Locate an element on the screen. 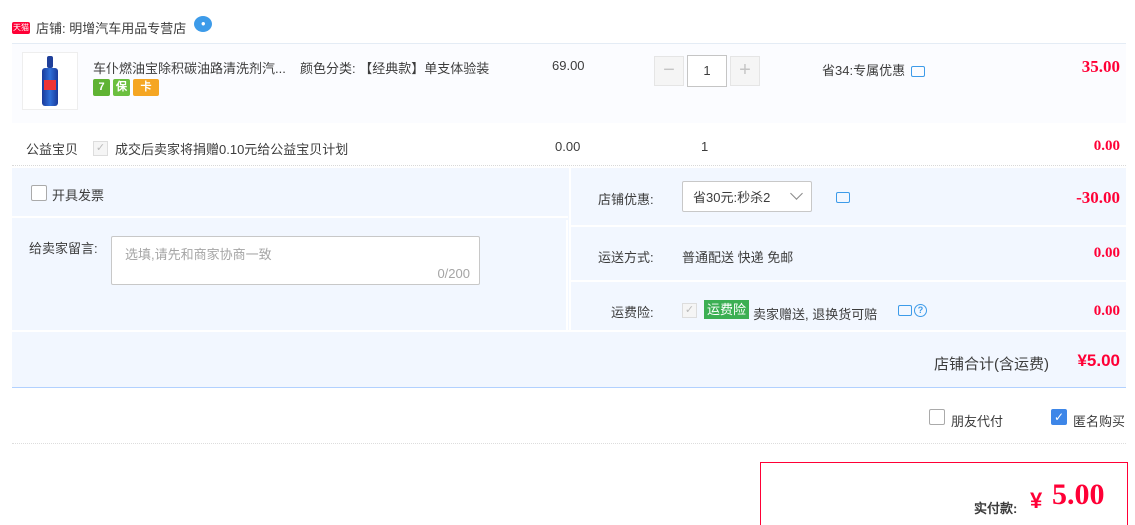 Image resolution: width=1135 pixels, height=525 pixels. shop-header: 天猫 店铺: 明增汽车用品专营店 ● is located at coordinates (112, 26).